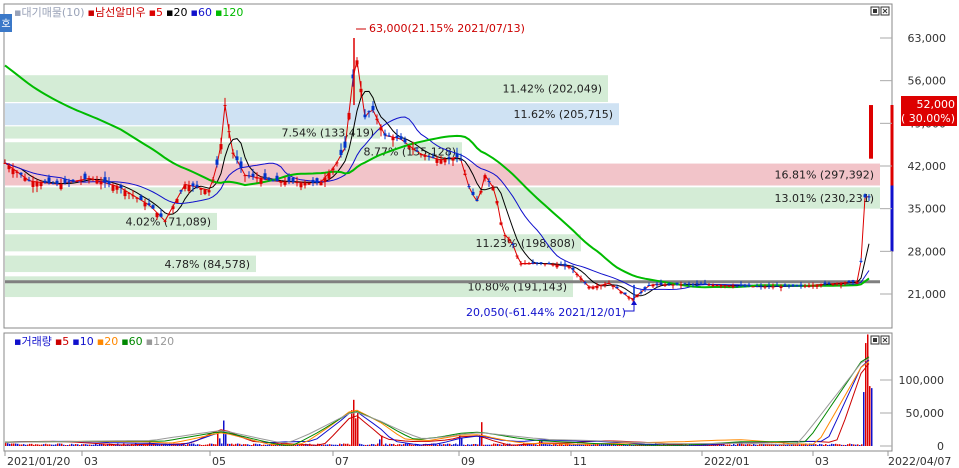 This screenshot has width=959, height=468. What do you see at coordinates (33, 341) in the screenshot?
I see `legend-item: ▪거래량` at bounding box center [33, 341].